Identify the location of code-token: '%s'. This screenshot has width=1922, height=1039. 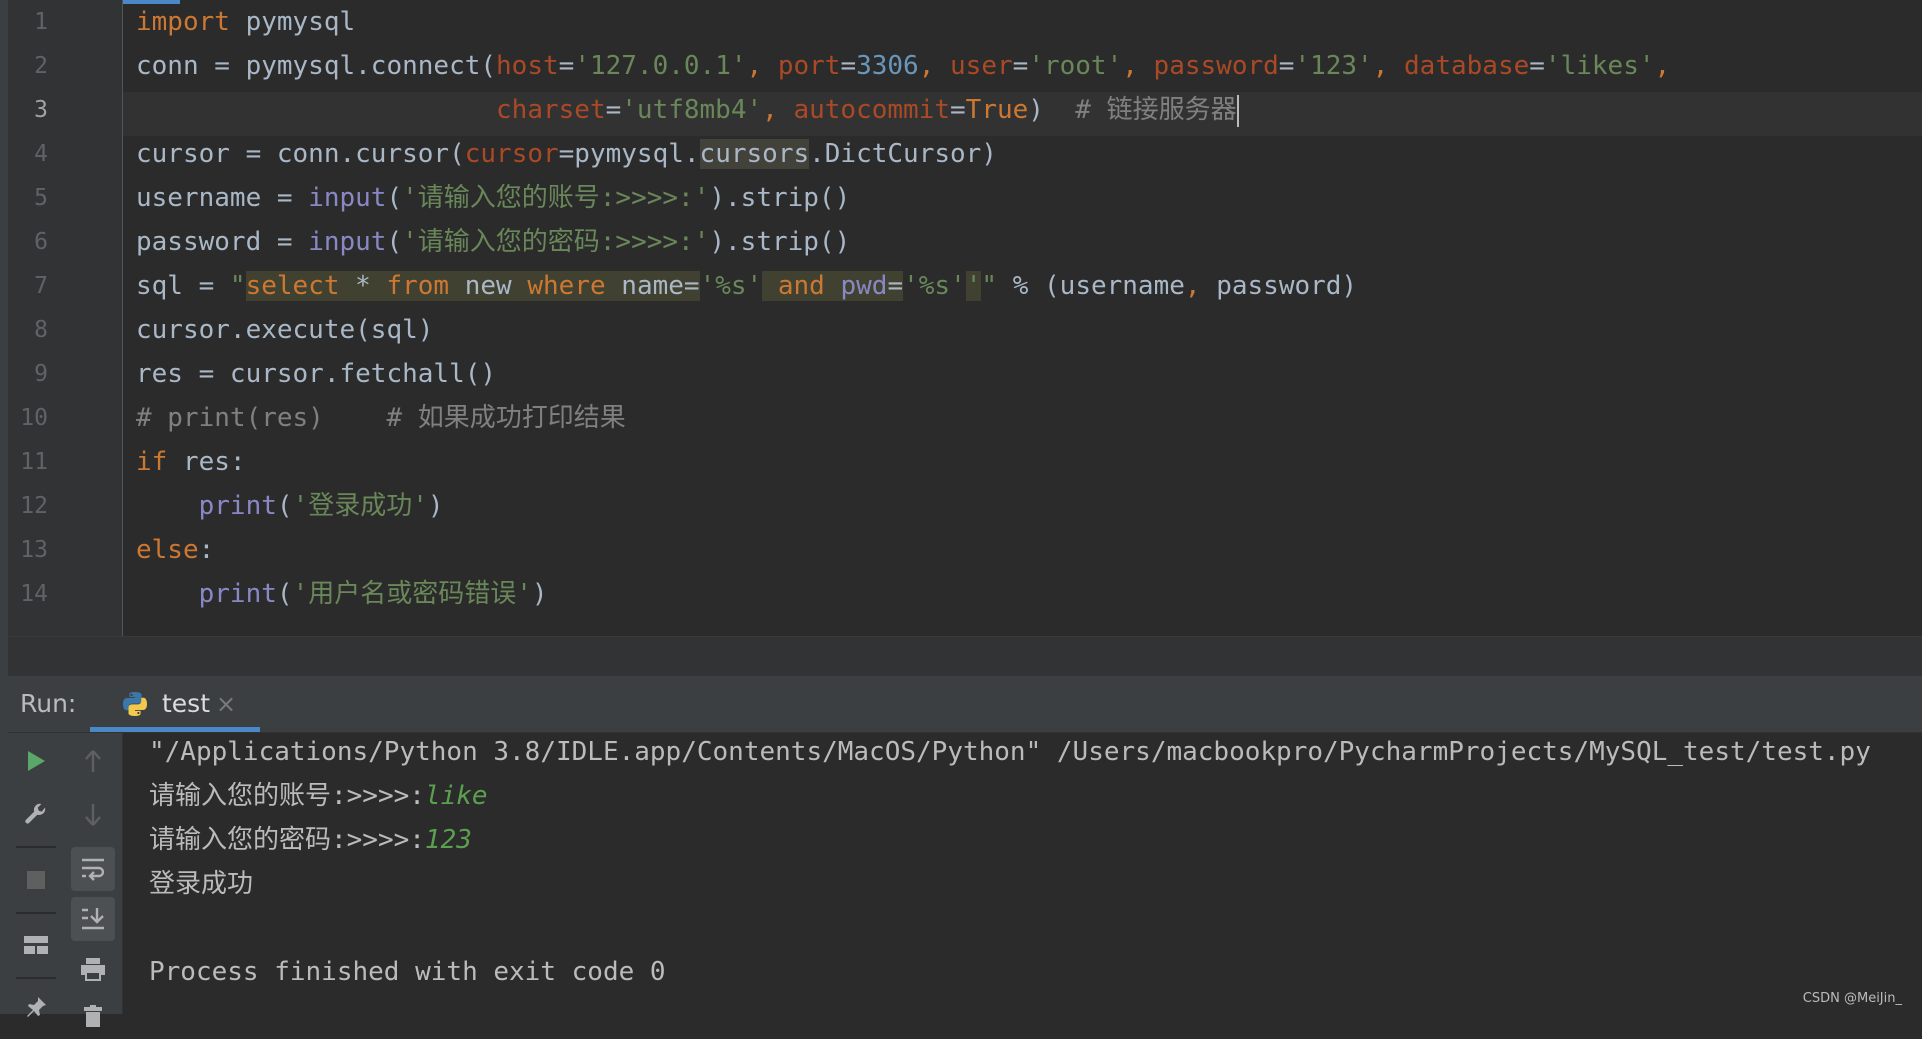
(731, 286).